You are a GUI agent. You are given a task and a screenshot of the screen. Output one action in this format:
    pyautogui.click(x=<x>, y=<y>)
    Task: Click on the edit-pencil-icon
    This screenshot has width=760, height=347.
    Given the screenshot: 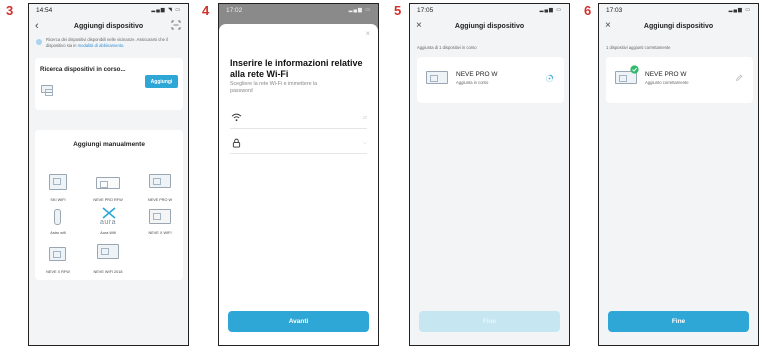 What is the action you would take?
    pyautogui.click(x=739, y=78)
    